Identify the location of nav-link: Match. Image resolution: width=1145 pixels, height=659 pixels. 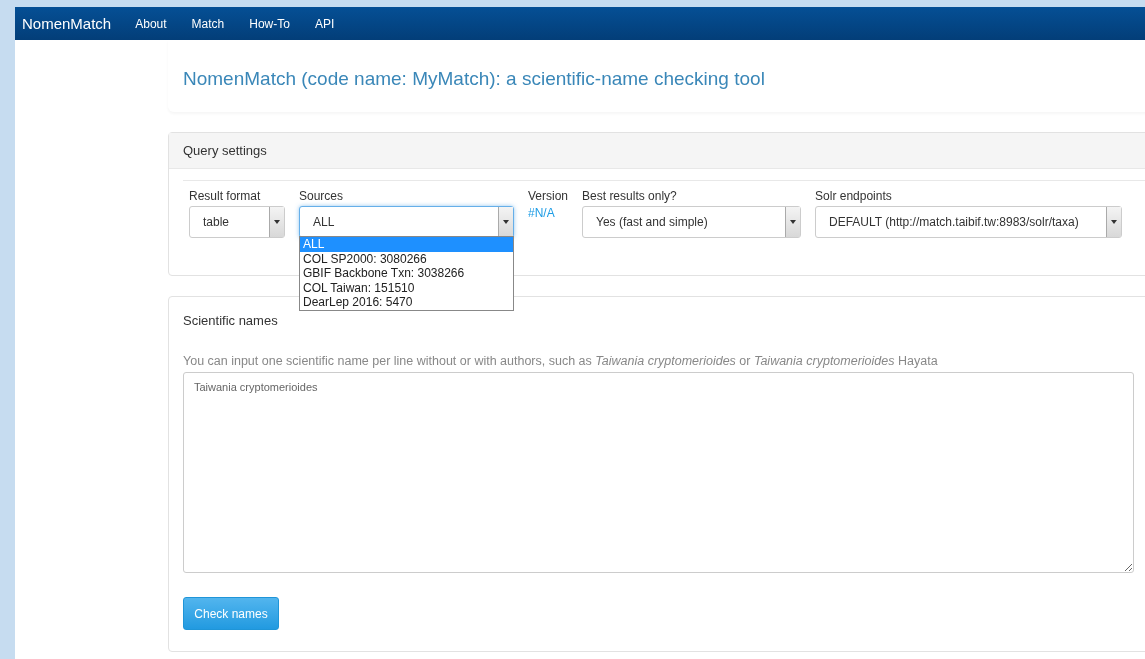
(208, 23).